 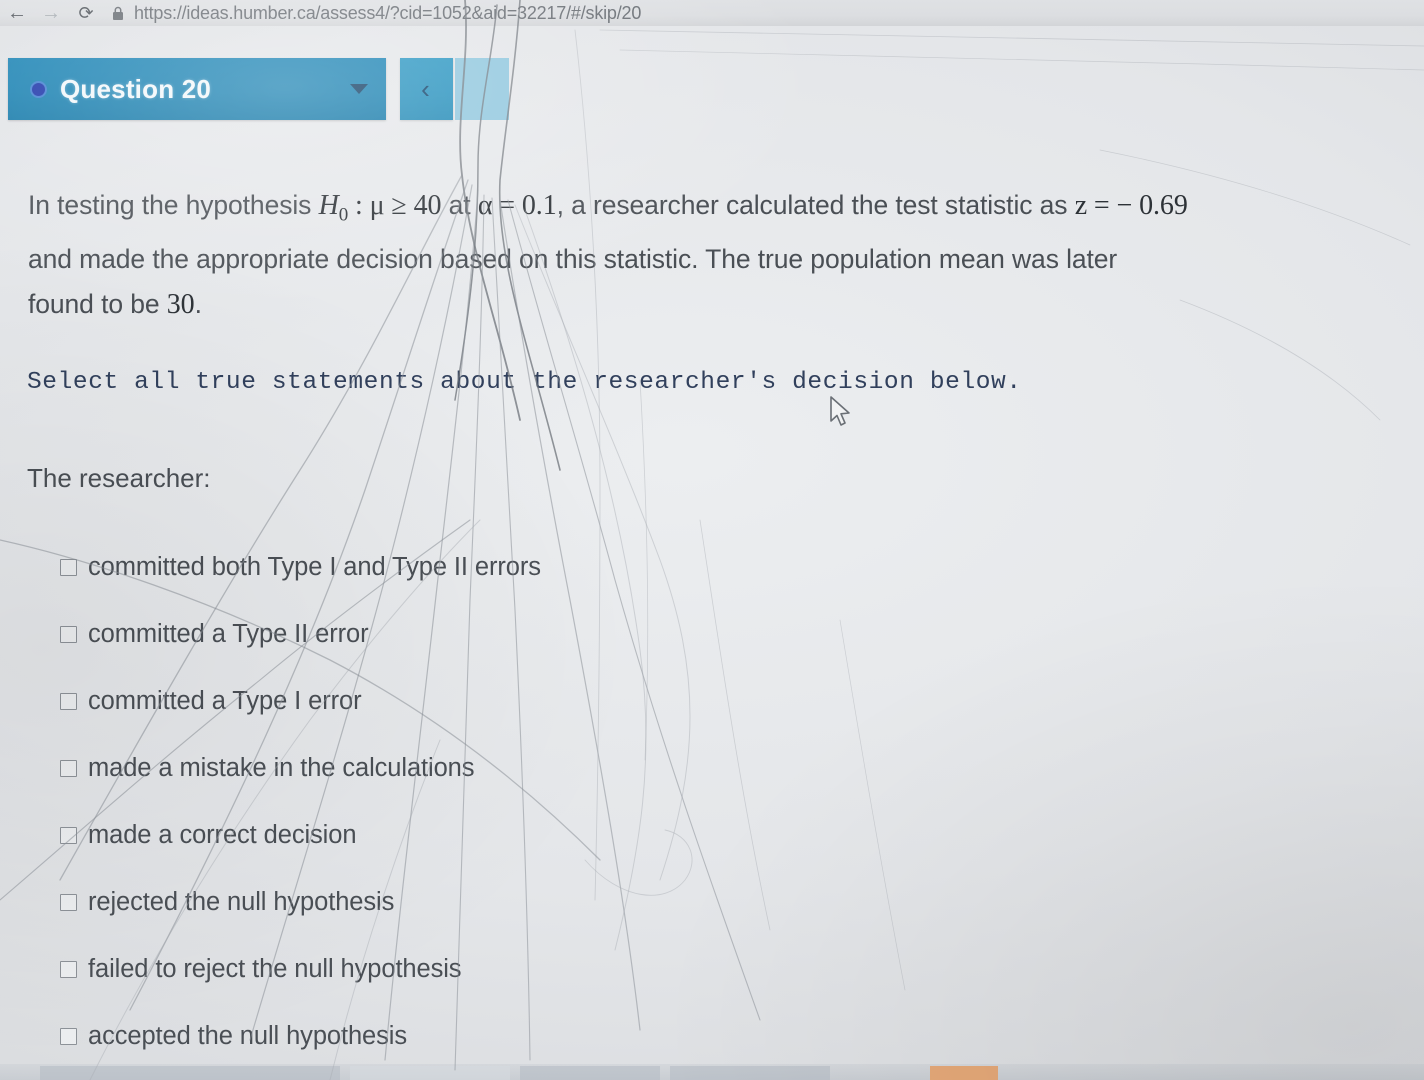 I want to click on lock-icon, so click(x=118, y=13).